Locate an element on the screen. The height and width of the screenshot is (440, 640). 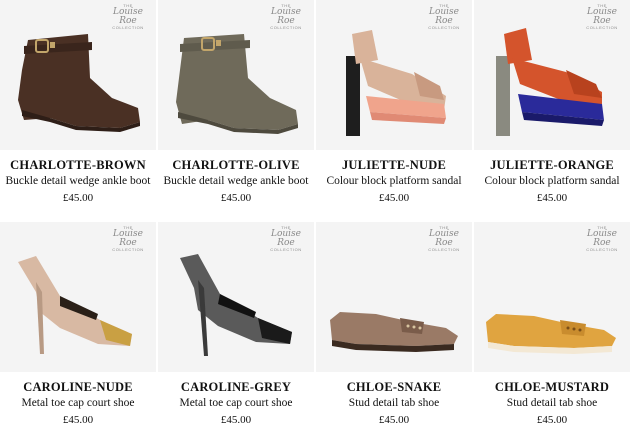
product-name: CAROLINE-NUDE is located at coordinates (78, 387).